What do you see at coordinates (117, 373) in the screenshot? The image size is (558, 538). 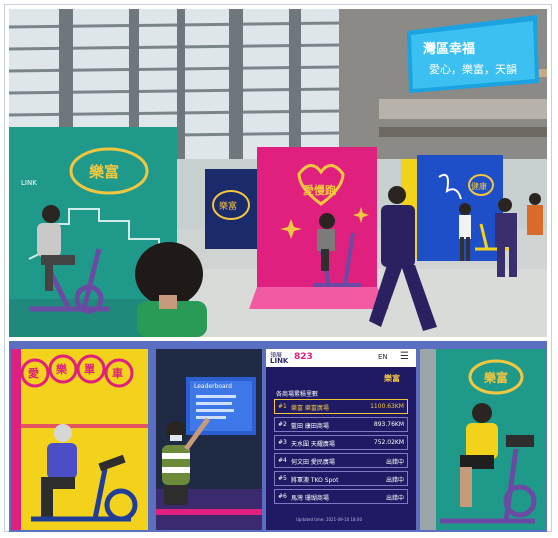 I see `circle-label-4: 車` at bounding box center [117, 373].